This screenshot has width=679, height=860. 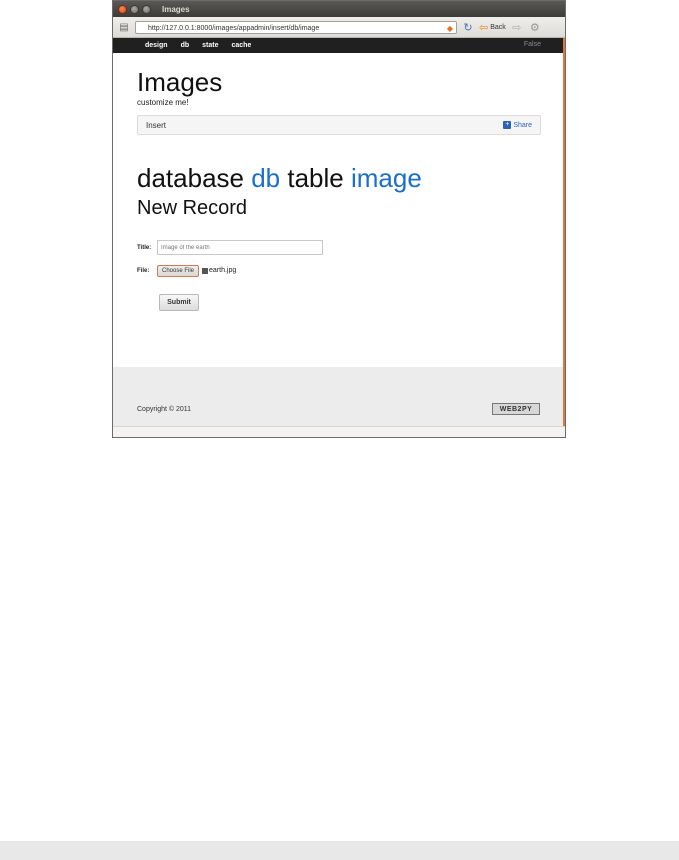 I want to click on powered-by-web2py-badge: WEB2PY, so click(x=516, y=409).